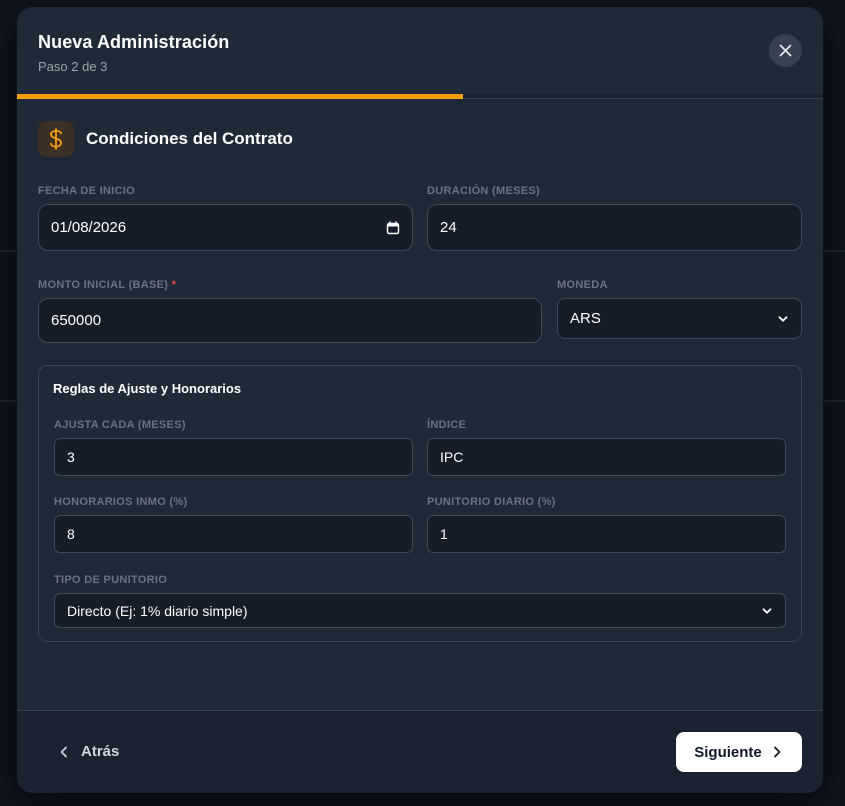  I want to click on amount-label: MONTO INICIAL (BASE) *, so click(107, 285).